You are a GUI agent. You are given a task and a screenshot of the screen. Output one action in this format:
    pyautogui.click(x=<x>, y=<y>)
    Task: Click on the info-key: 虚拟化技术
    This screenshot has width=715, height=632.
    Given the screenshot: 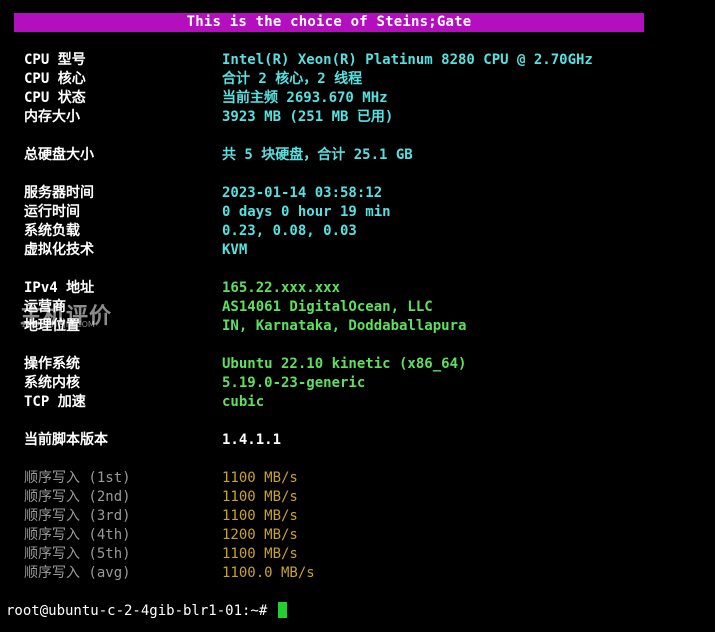 What is the action you would take?
    pyautogui.click(x=59, y=250)
    